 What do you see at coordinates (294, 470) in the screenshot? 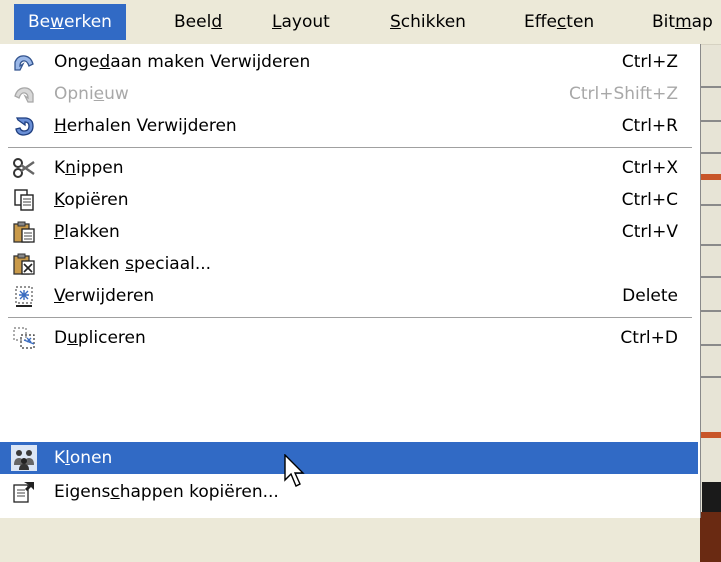
I see `mouse-cursor-icon` at bounding box center [294, 470].